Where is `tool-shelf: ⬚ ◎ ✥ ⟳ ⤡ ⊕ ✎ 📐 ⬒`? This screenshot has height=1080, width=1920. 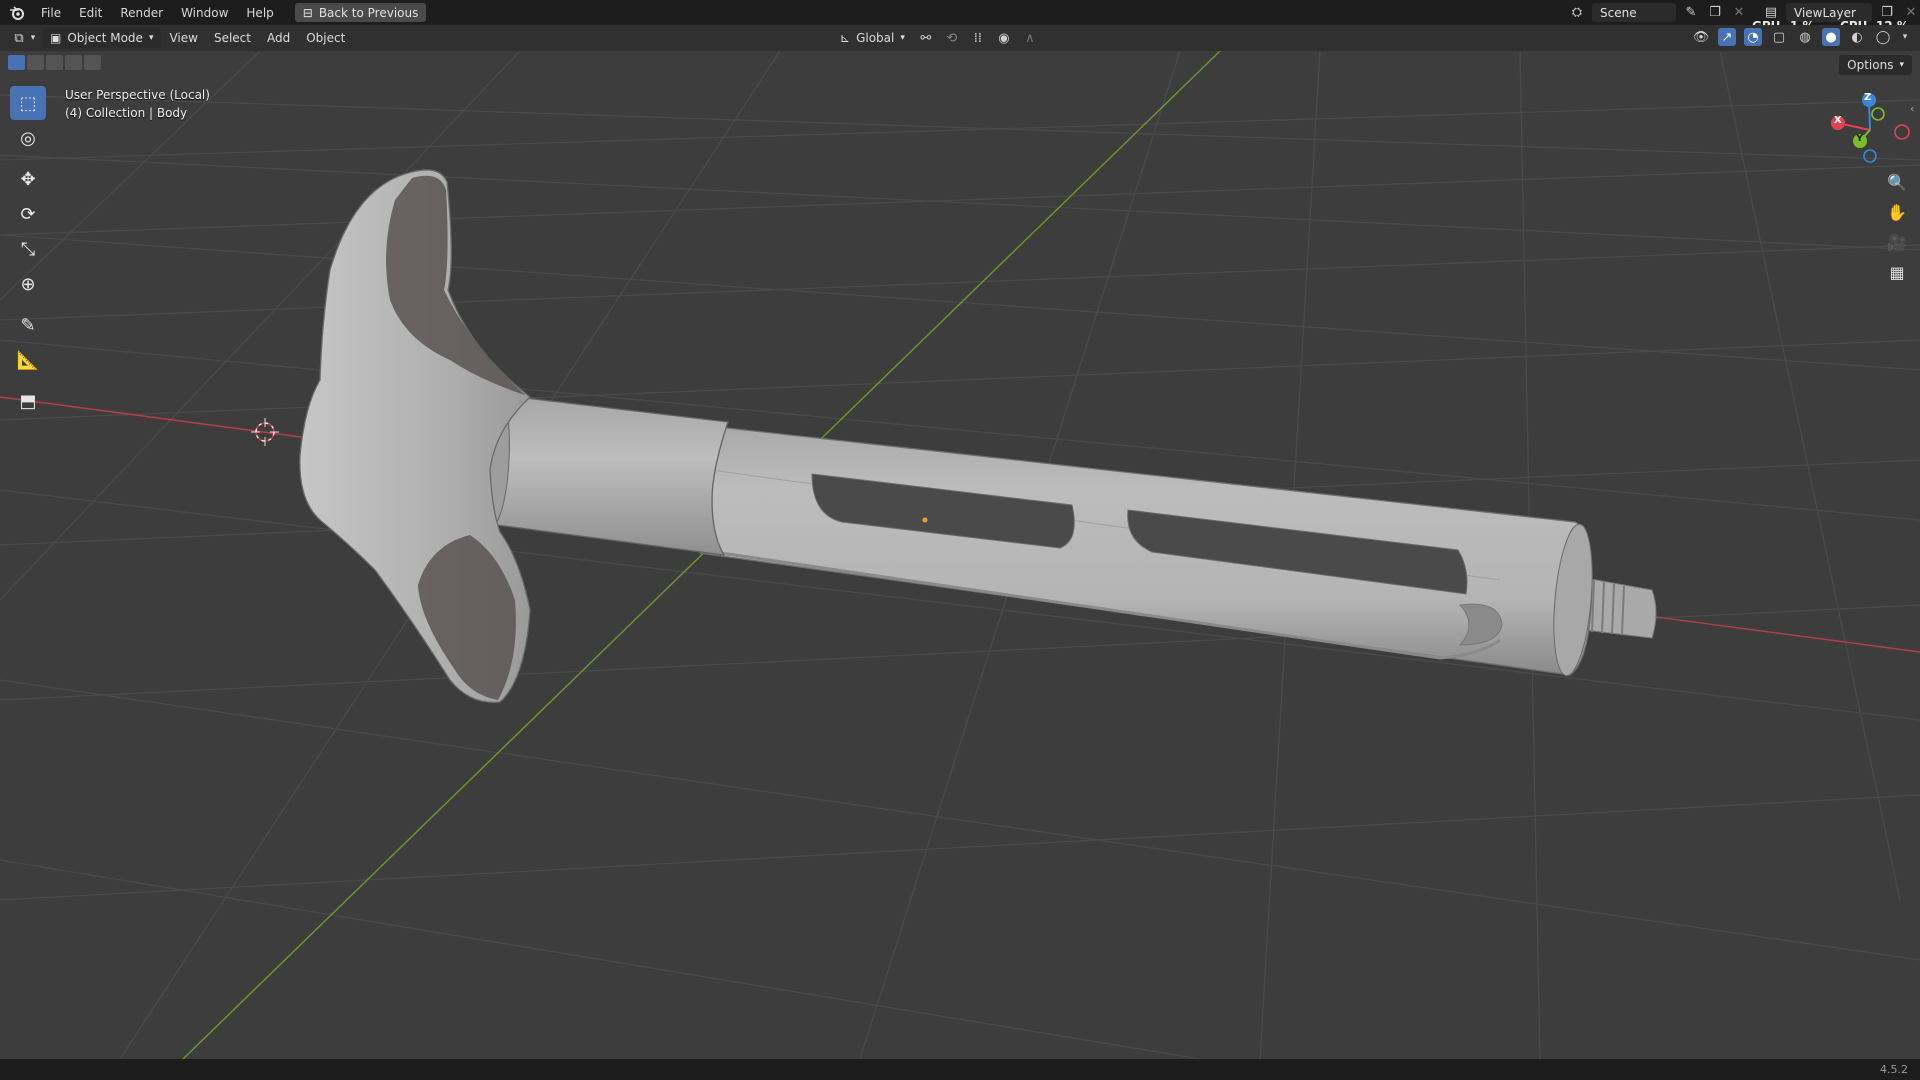
tool-shelf: ⬚ ◎ ✥ ⟳ ⤡ ⊕ ✎ 📐 ⬒ is located at coordinates (28, 252).